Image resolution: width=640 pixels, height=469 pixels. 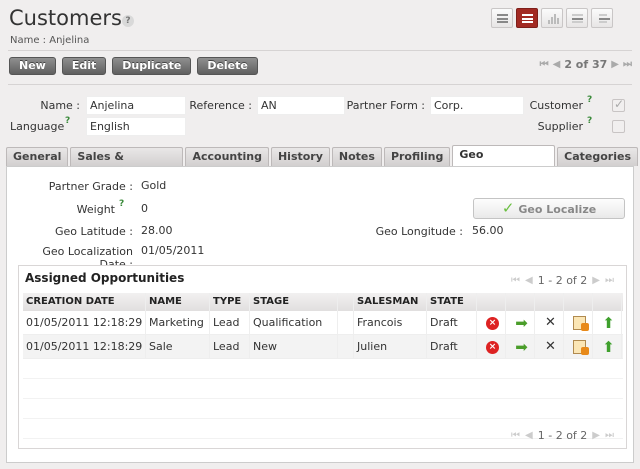 What do you see at coordinates (240, 186) in the screenshot?
I see `partner-grade-field: Gold` at bounding box center [240, 186].